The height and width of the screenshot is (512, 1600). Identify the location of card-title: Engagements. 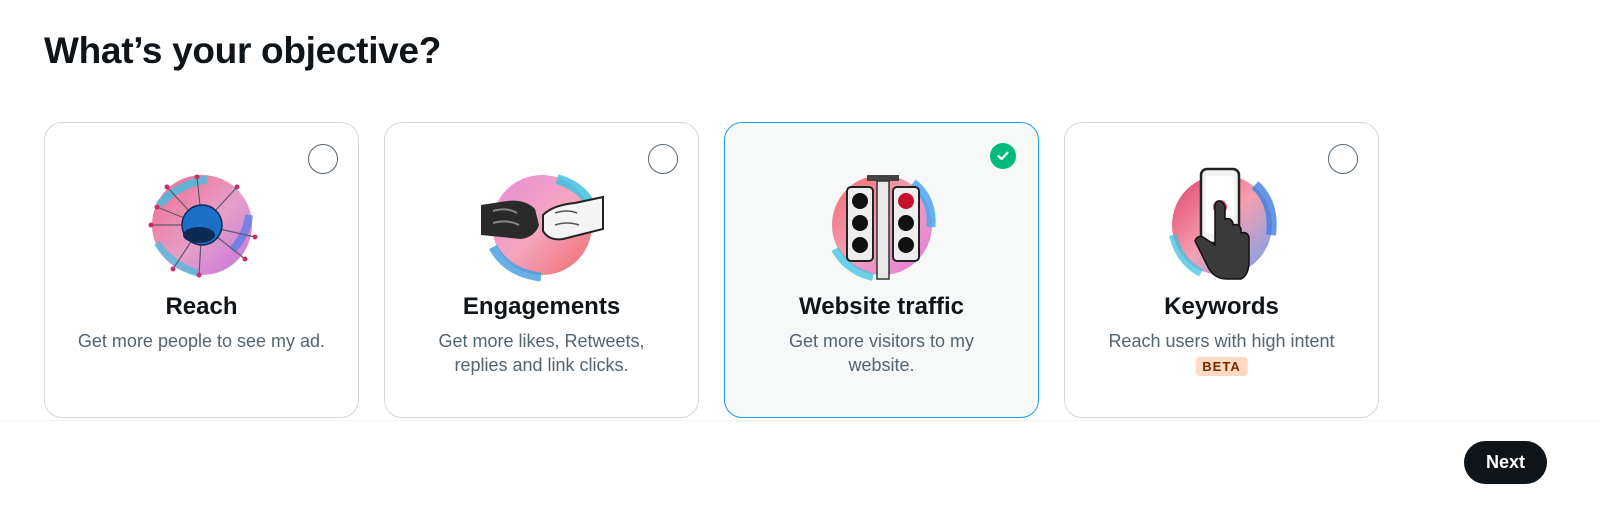
(541, 306).